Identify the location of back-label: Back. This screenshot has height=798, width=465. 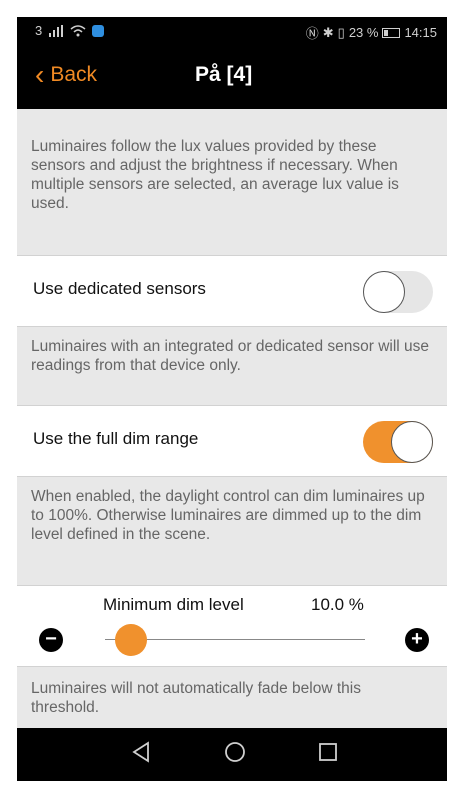
(74, 74).